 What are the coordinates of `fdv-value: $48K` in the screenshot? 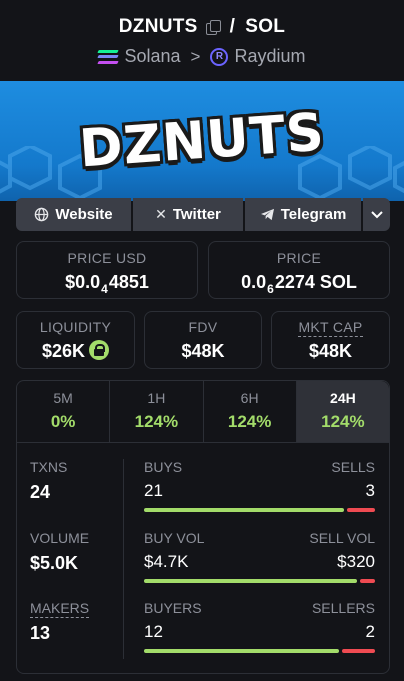 It's located at (203, 351).